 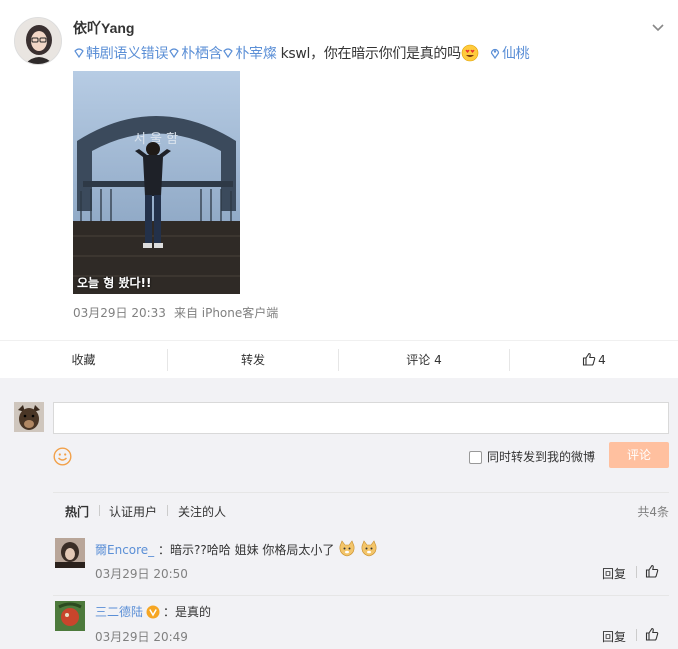 What do you see at coordinates (141, 574) in the screenshot?
I see `comment-time: 03月29日 20:50` at bounding box center [141, 574].